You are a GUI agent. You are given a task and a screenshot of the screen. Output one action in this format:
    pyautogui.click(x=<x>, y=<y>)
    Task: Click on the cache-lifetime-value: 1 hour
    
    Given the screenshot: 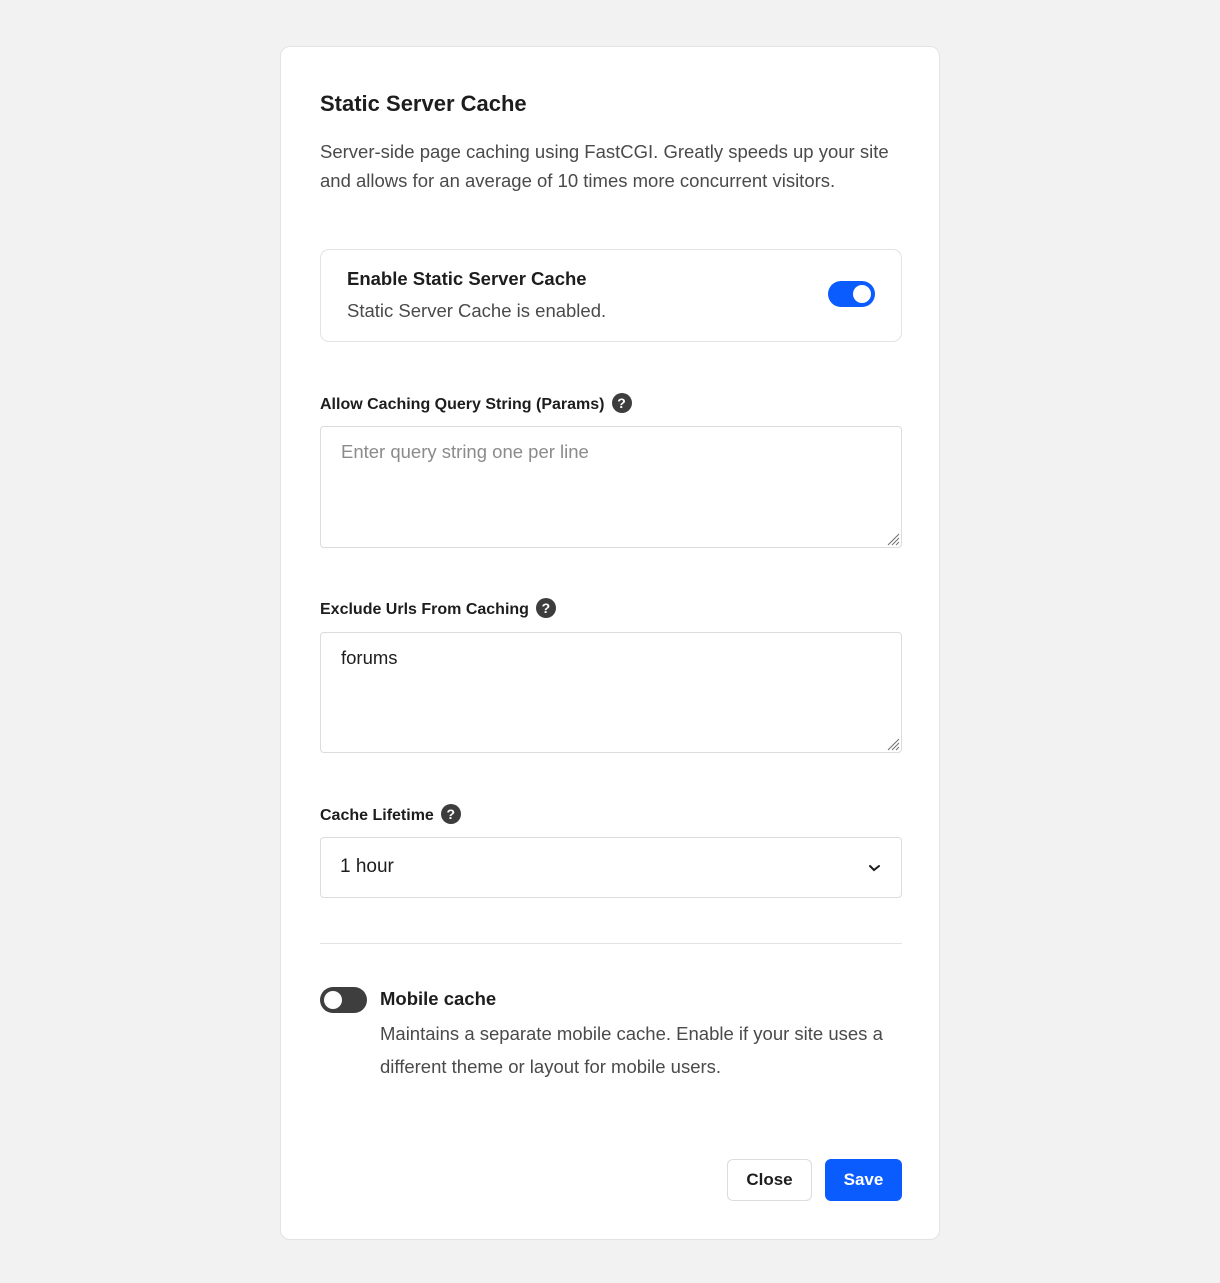 What is the action you would take?
    pyautogui.click(x=367, y=866)
    